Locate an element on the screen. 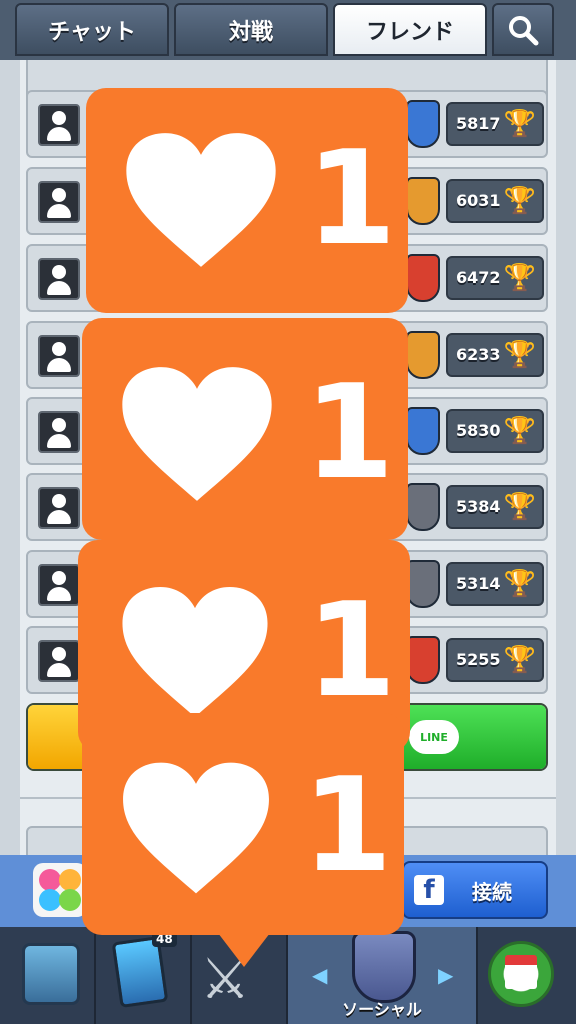  trophy-count-box: 6031 🏆 is located at coordinates (495, 201).